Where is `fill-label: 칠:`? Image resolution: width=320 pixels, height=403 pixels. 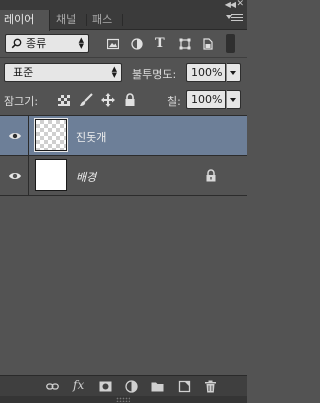 fill-label: 칠: is located at coordinates (174, 101).